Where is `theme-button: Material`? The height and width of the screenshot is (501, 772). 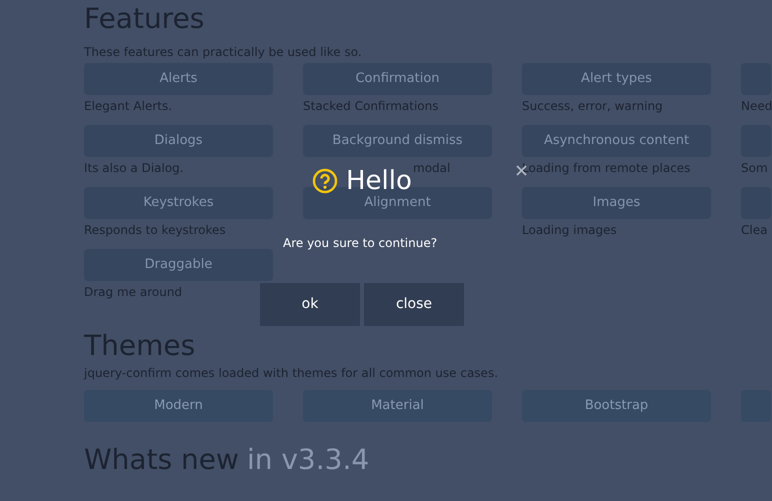 theme-button: Material is located at coordinates (397, 406).